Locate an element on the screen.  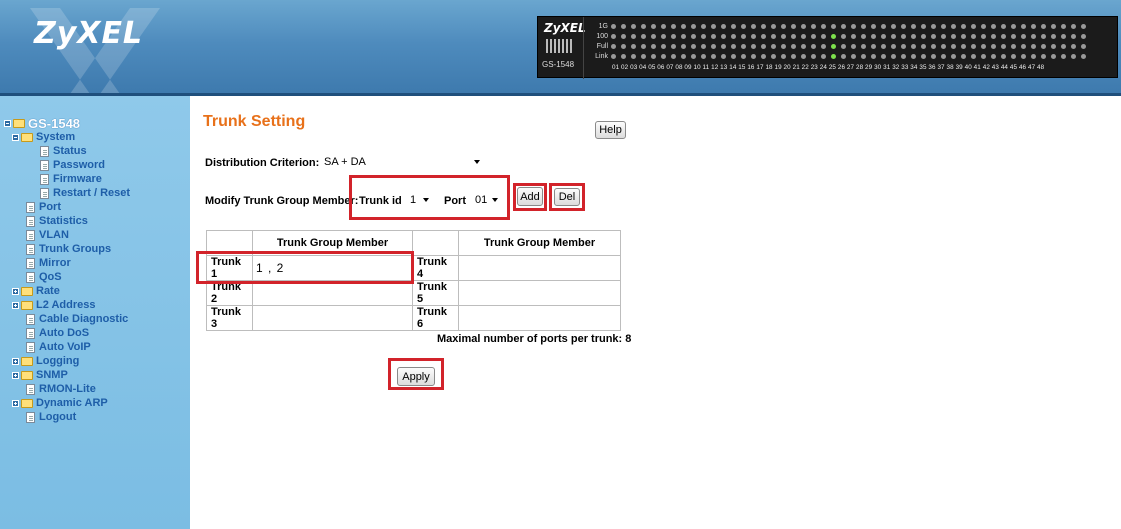
sidebar-item-snmp: SNMP is located at coordinates (40, 375).